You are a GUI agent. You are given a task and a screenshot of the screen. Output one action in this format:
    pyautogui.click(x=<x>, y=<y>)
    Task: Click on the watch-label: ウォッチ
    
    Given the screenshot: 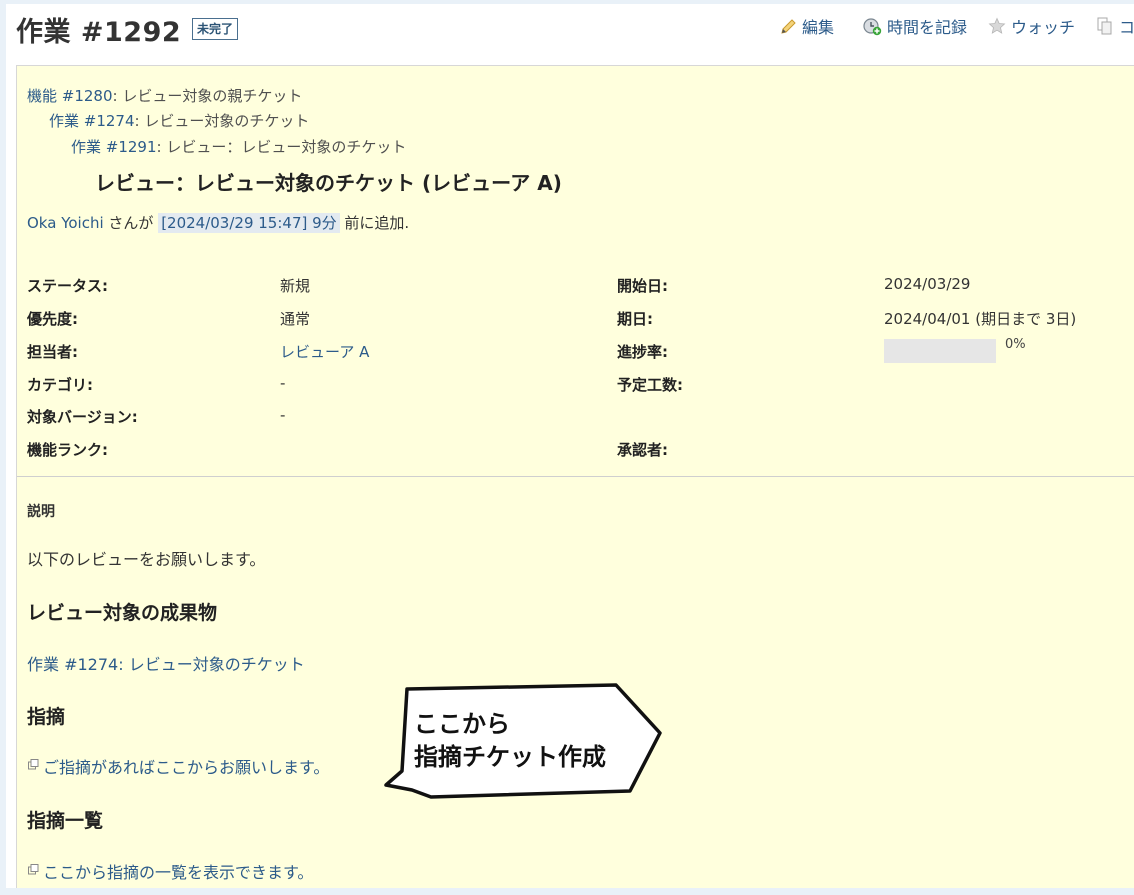 What is the action you would take?
    pyautogui.click(x=1043, y=27)
    